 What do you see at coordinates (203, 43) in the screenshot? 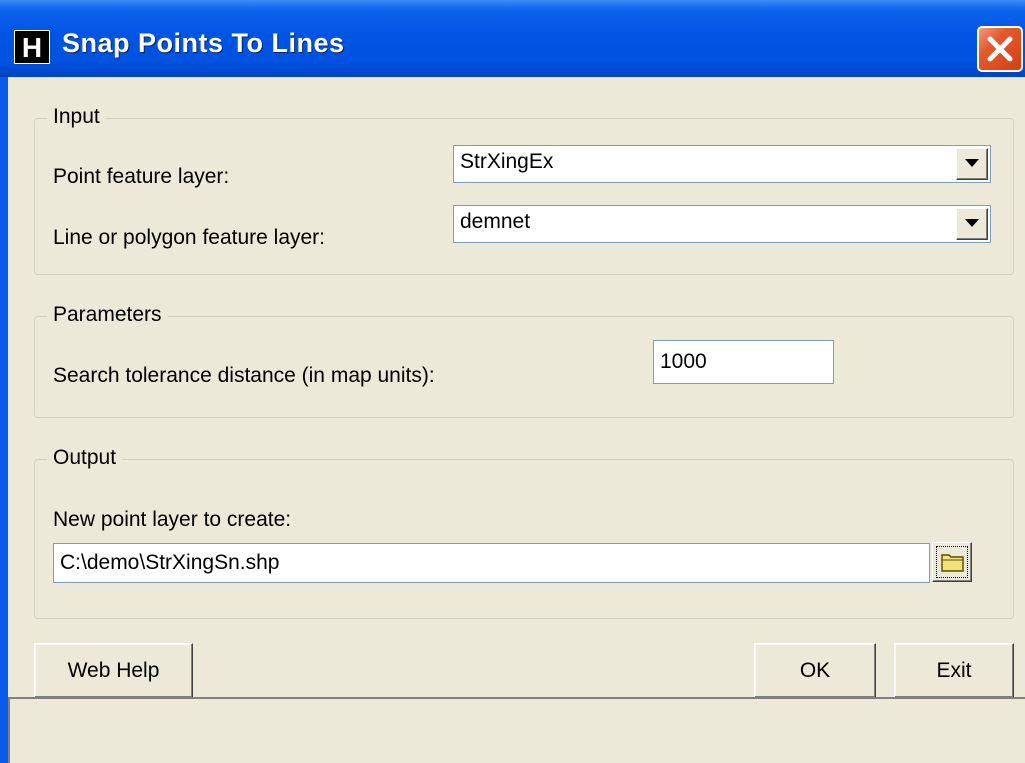
I see `window-title: Snap Points To Lines` at bounding box center [203, 43].